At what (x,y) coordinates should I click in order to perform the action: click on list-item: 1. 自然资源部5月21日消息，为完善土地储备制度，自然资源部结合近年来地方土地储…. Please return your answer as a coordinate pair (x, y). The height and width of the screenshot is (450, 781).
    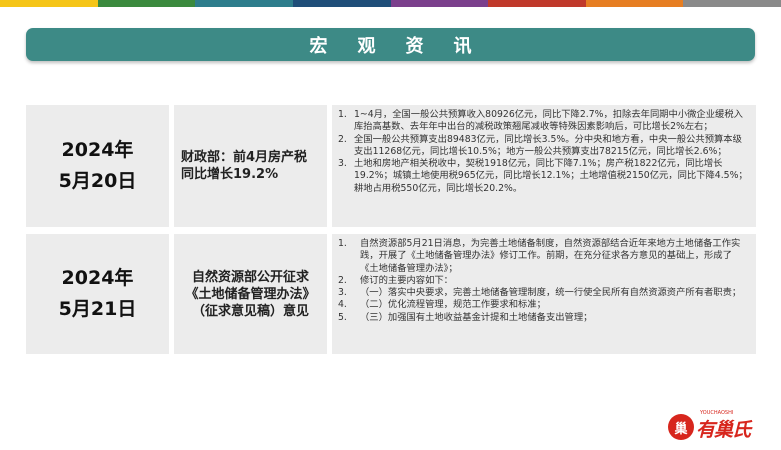
    Looking at the image, I should click on (543, 256).